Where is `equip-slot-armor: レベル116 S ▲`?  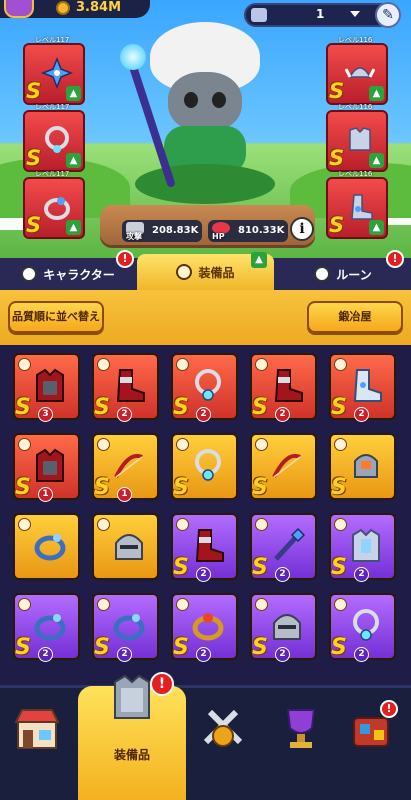 equip-slot-armor: レベル116 S ▲ is located at coordinates (357, 137).